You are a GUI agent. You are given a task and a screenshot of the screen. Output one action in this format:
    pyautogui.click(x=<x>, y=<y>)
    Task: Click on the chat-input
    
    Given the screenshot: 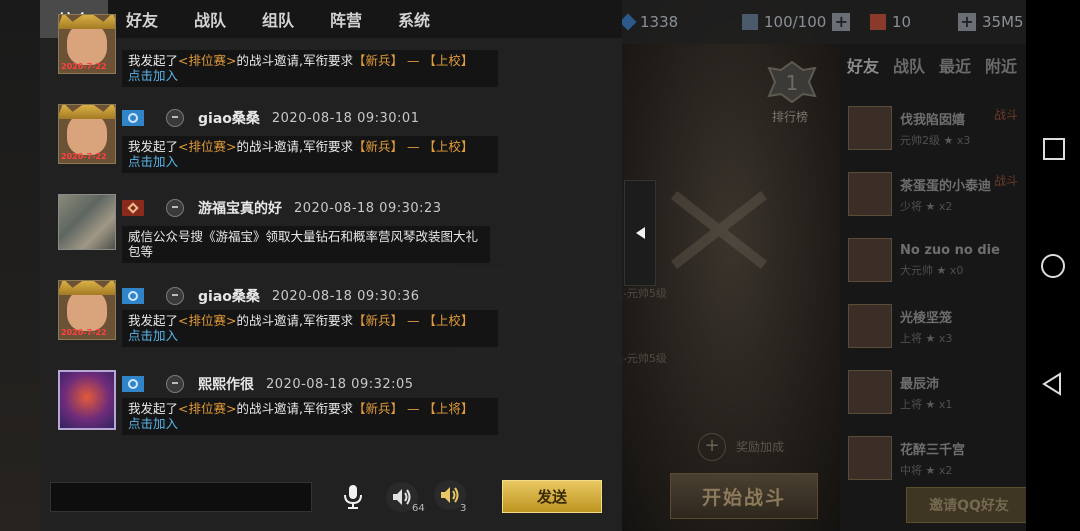 What is the action you would take?
    pyautogui.click(x=181, y=497)
    